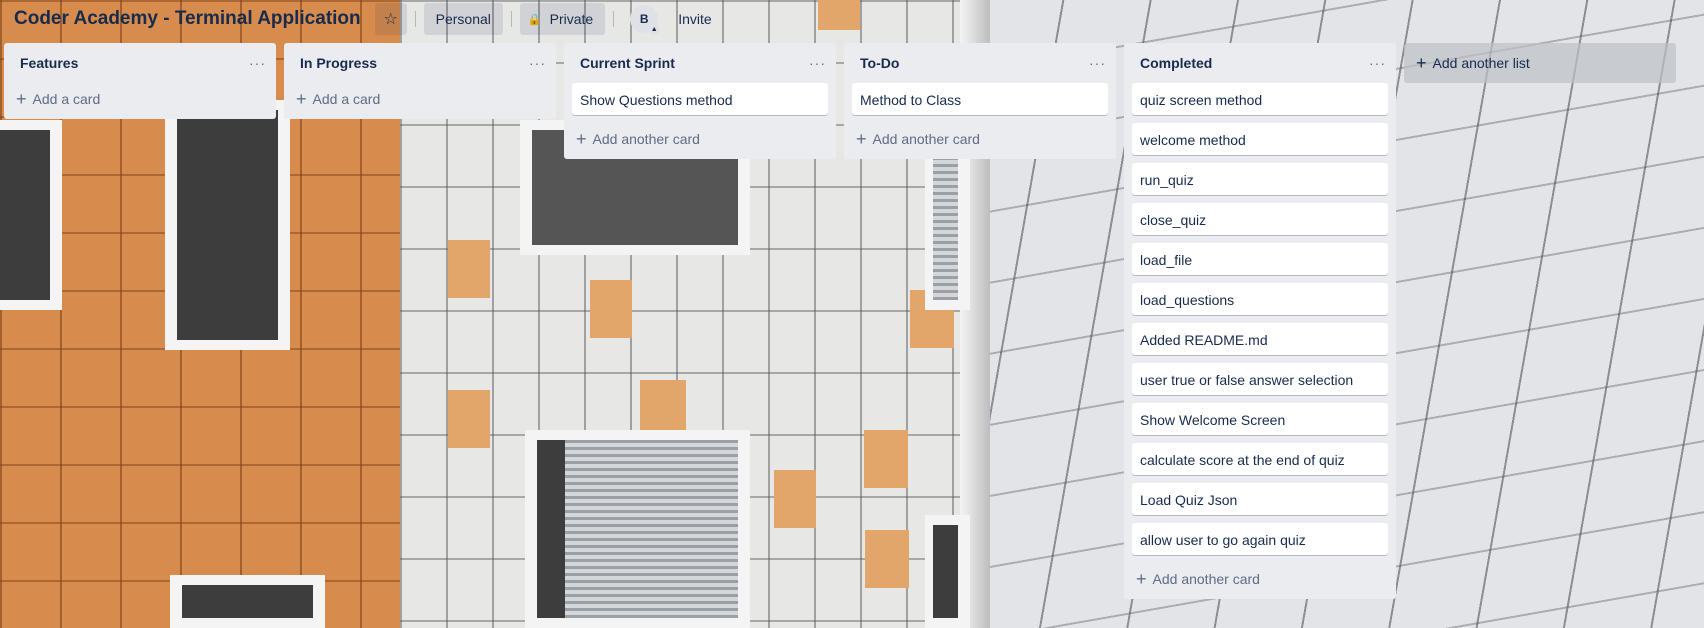 Image resolution: width=1704 pixels, height=628 pixels. Describe the element at coordinates (1260, 219) in the screenshot. I see `card: close_quiz` at that location.